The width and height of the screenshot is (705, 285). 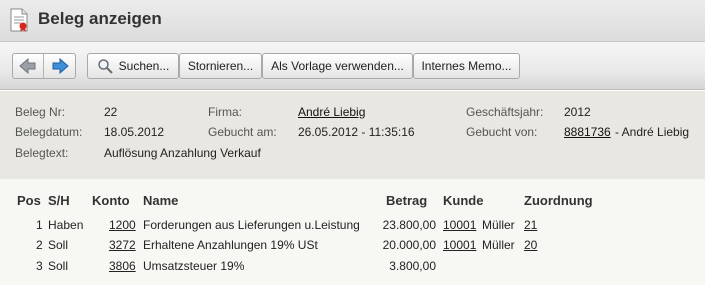 What do you see at coordinates (39, 225) in the screenshot?
I see `row-pos: 1` at bounding box center [39, 225].